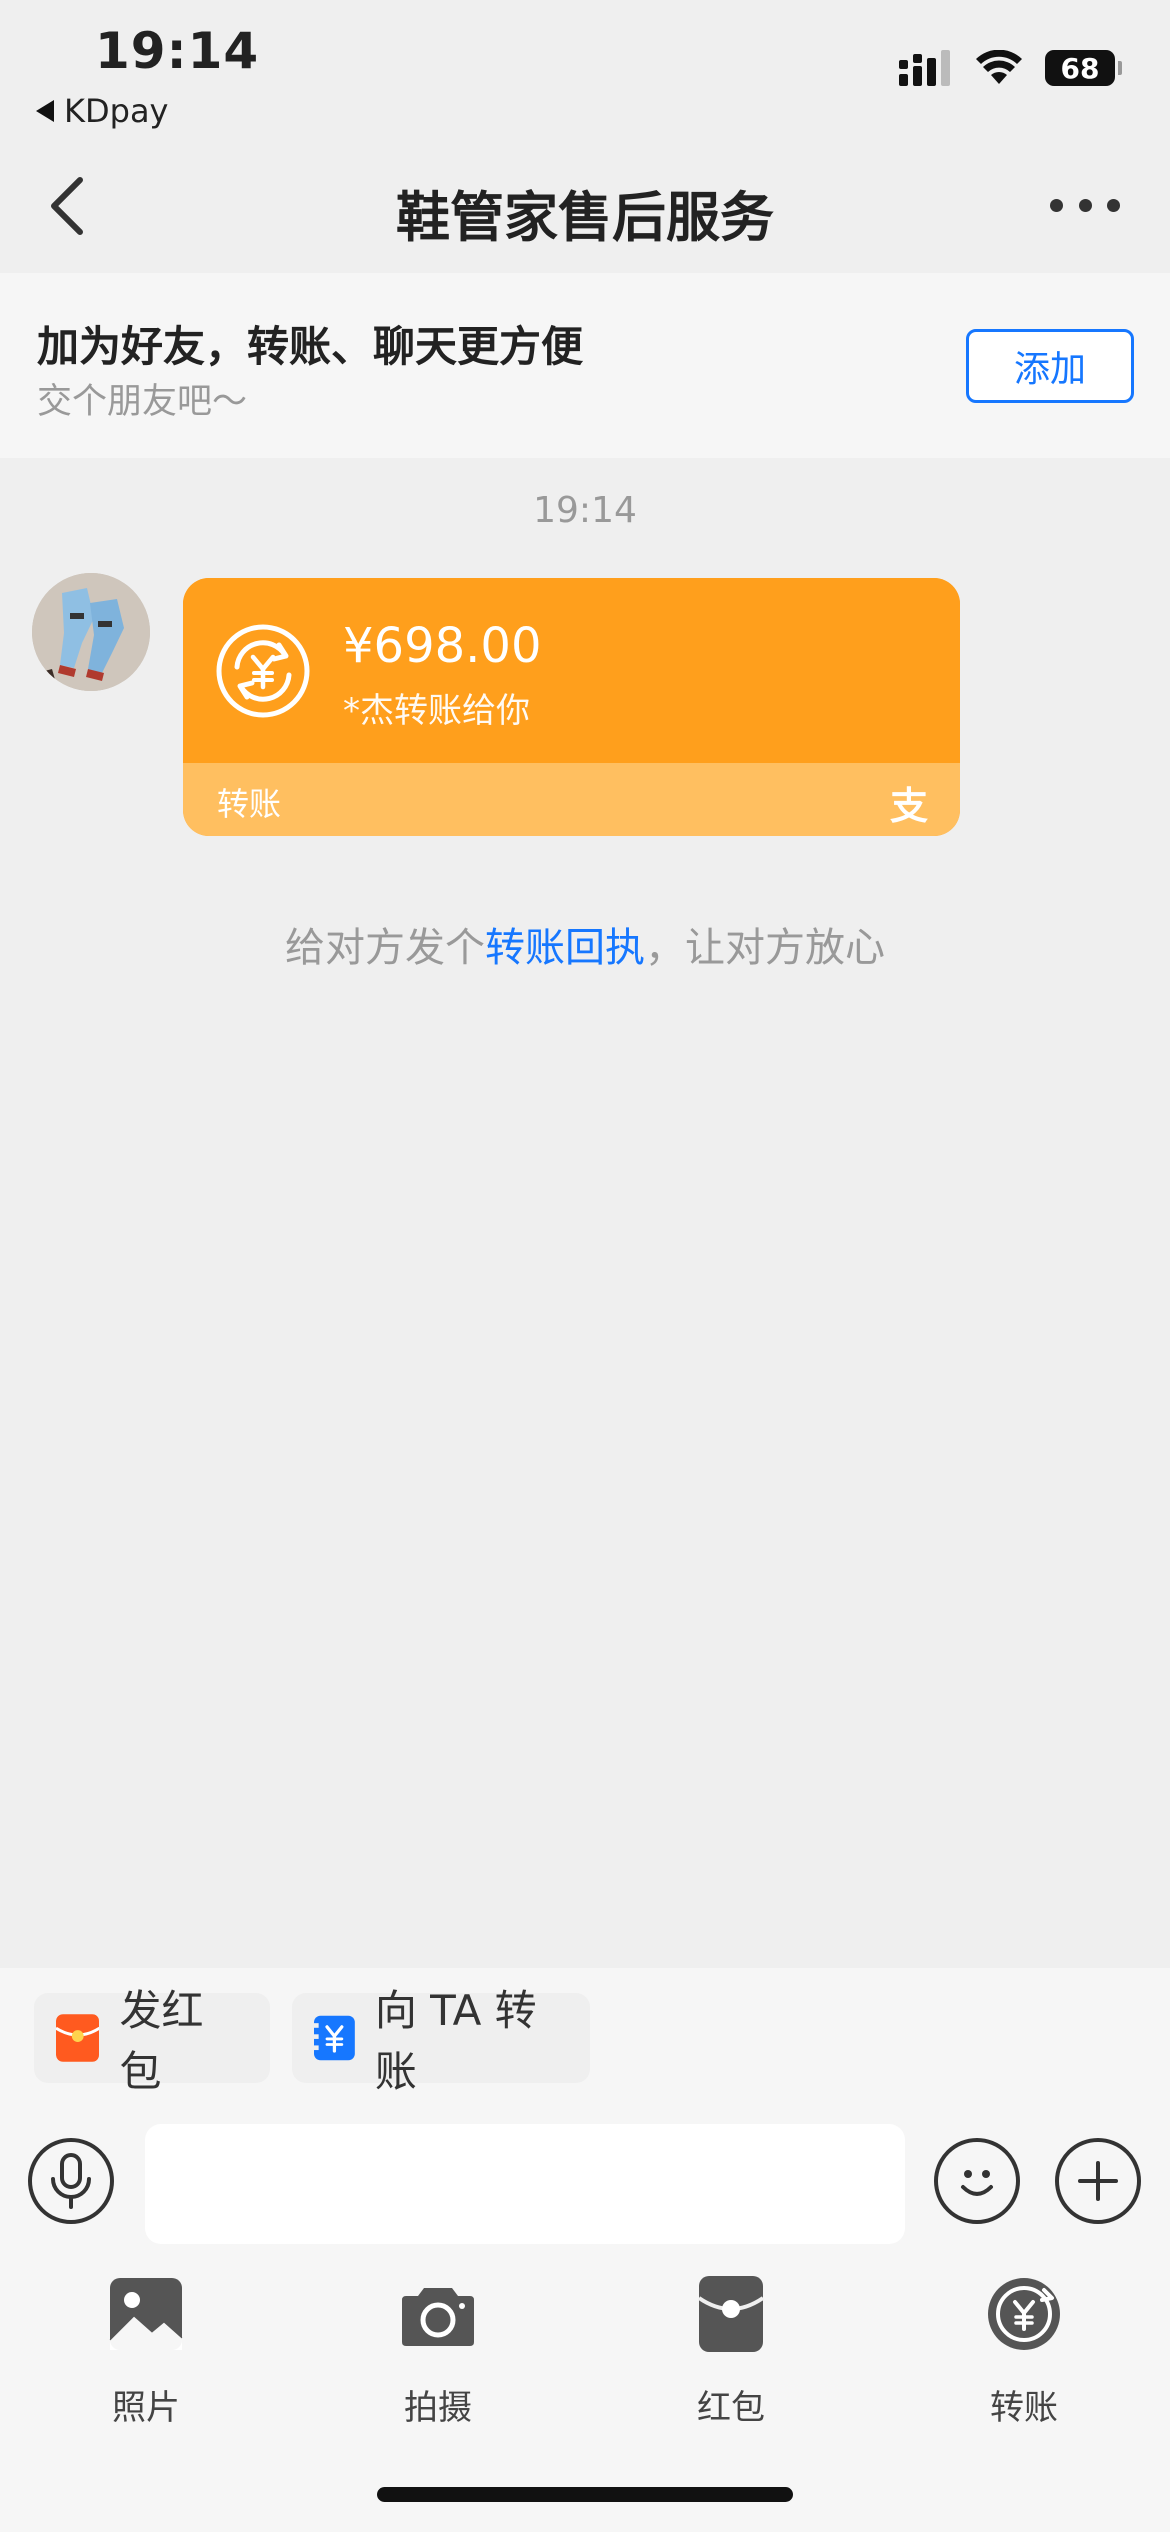  Describe the element at coordinates (585, 217) in the screenshot. I see `page-title: 鞋管家售后服务` at that location.